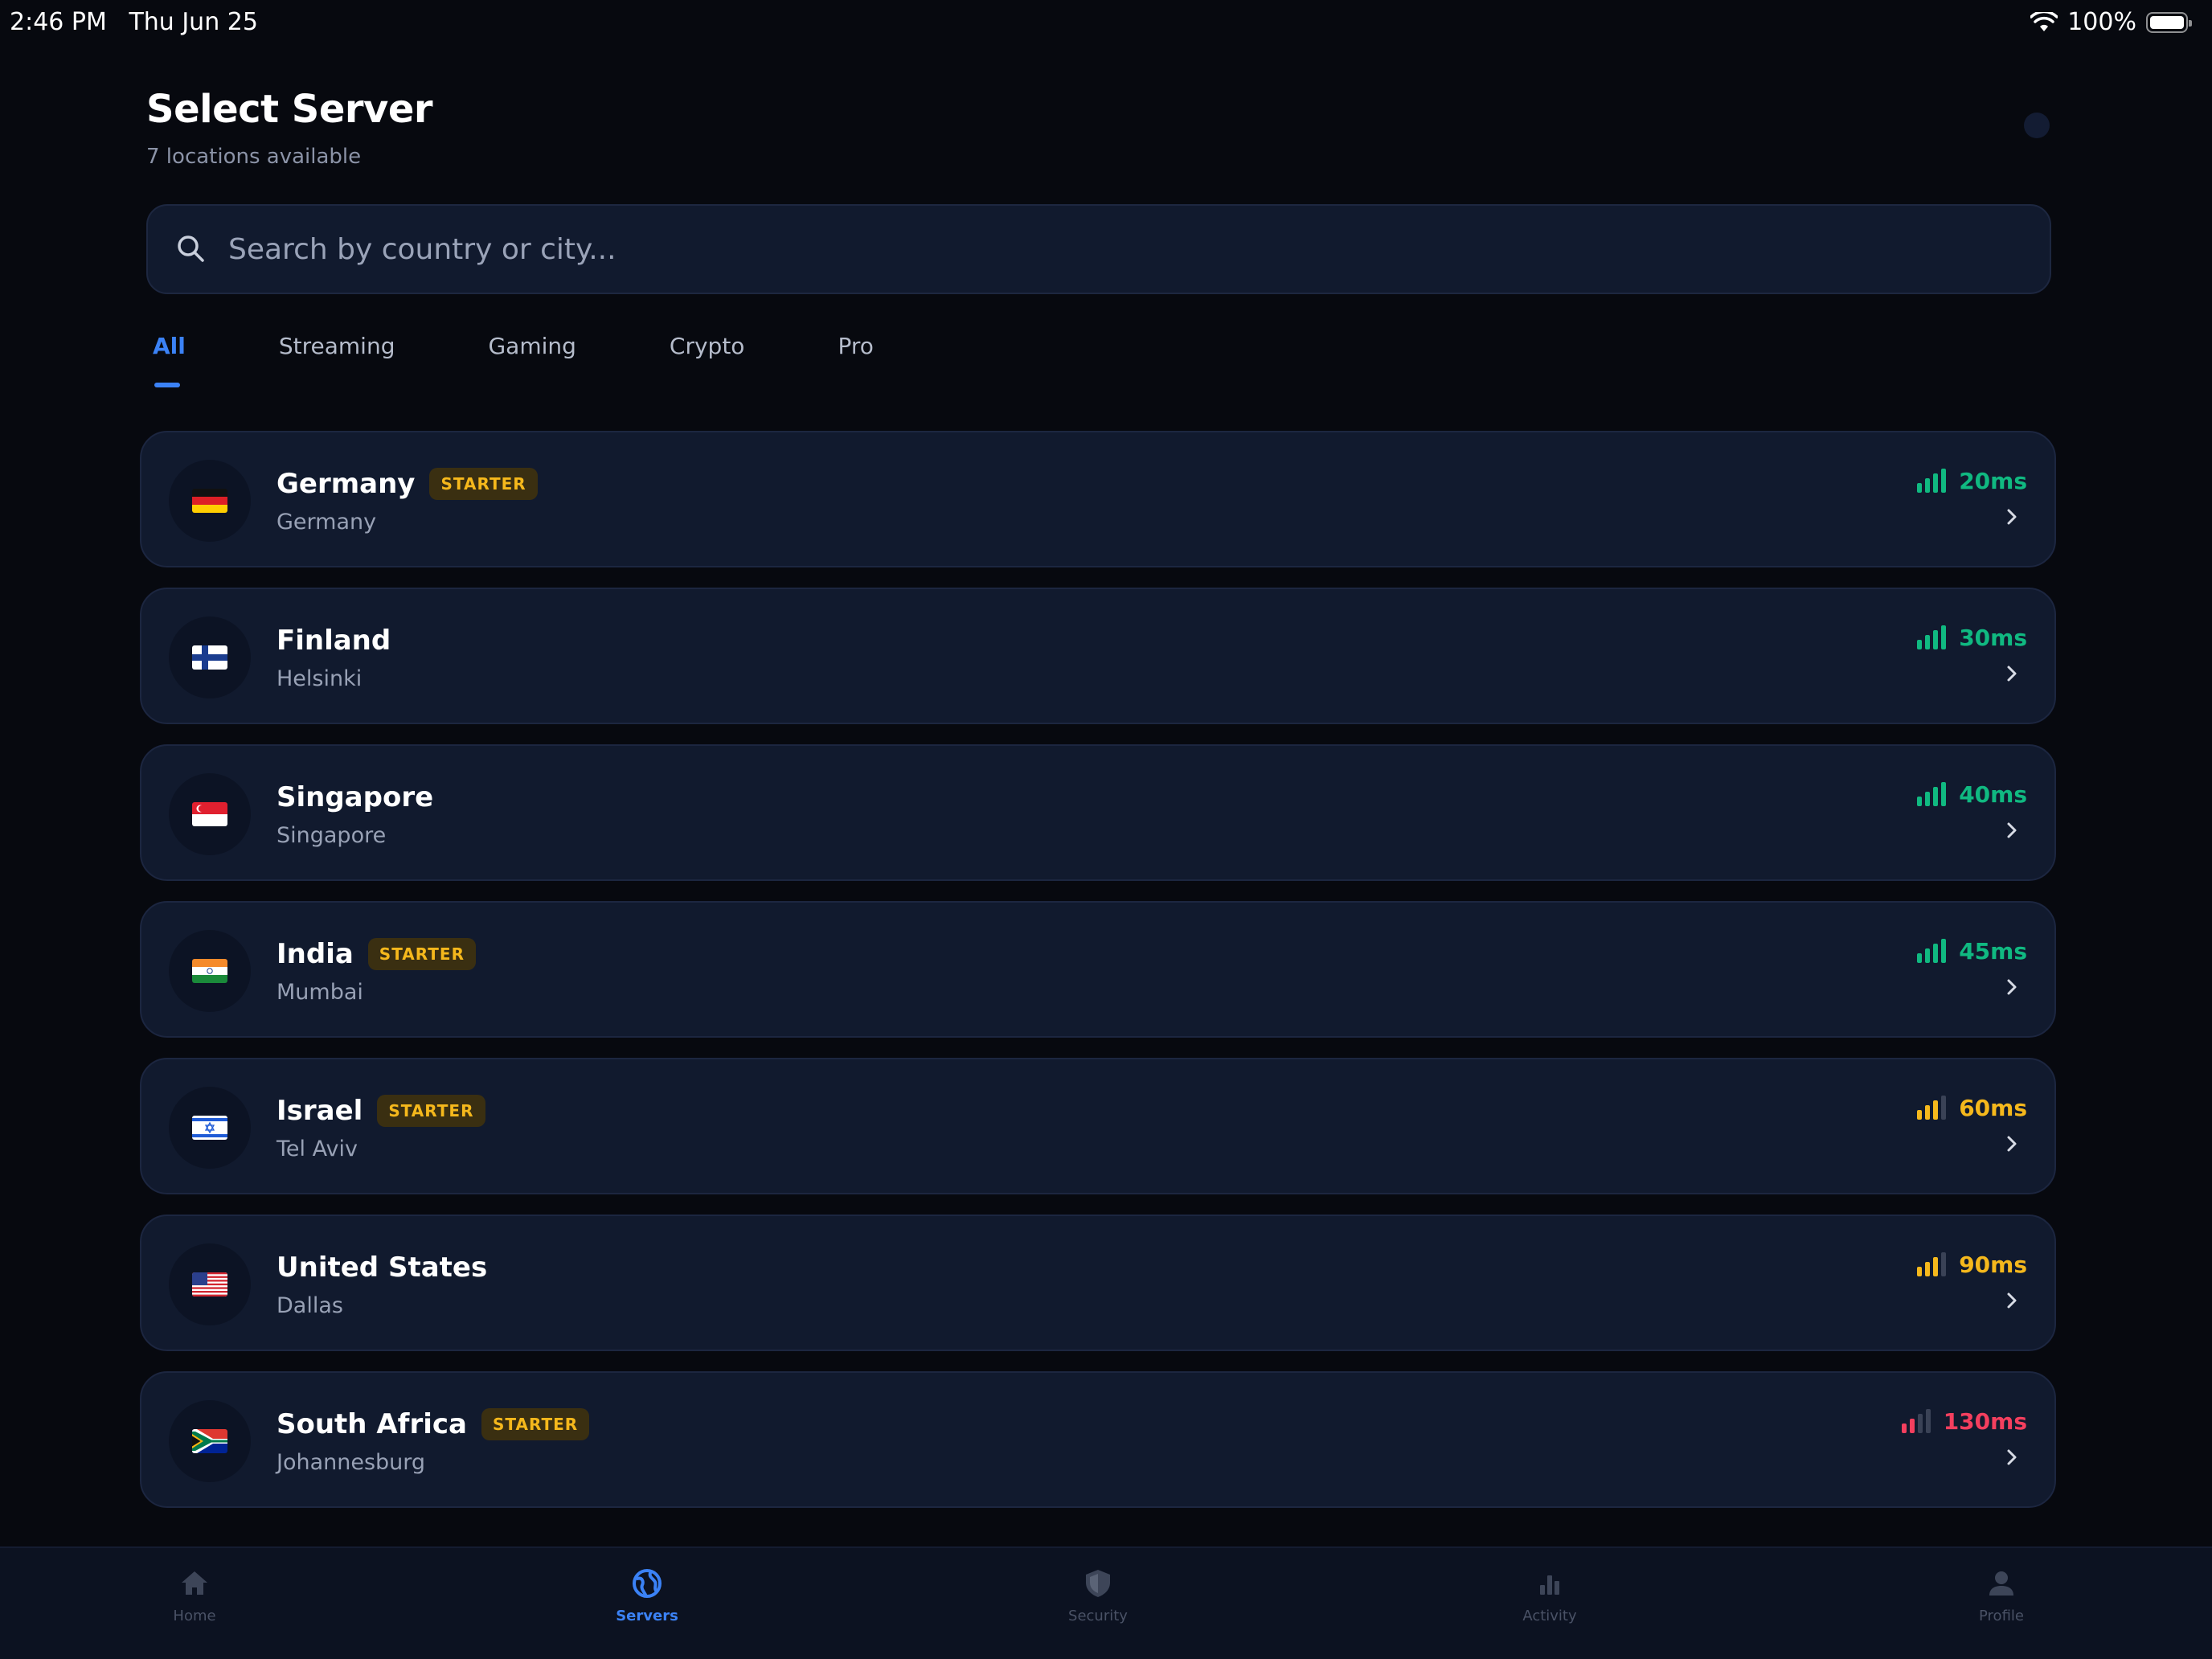 This screenshot has height=1659, width=2212. I want to click on nav-label: Home, so click(194, 1616).